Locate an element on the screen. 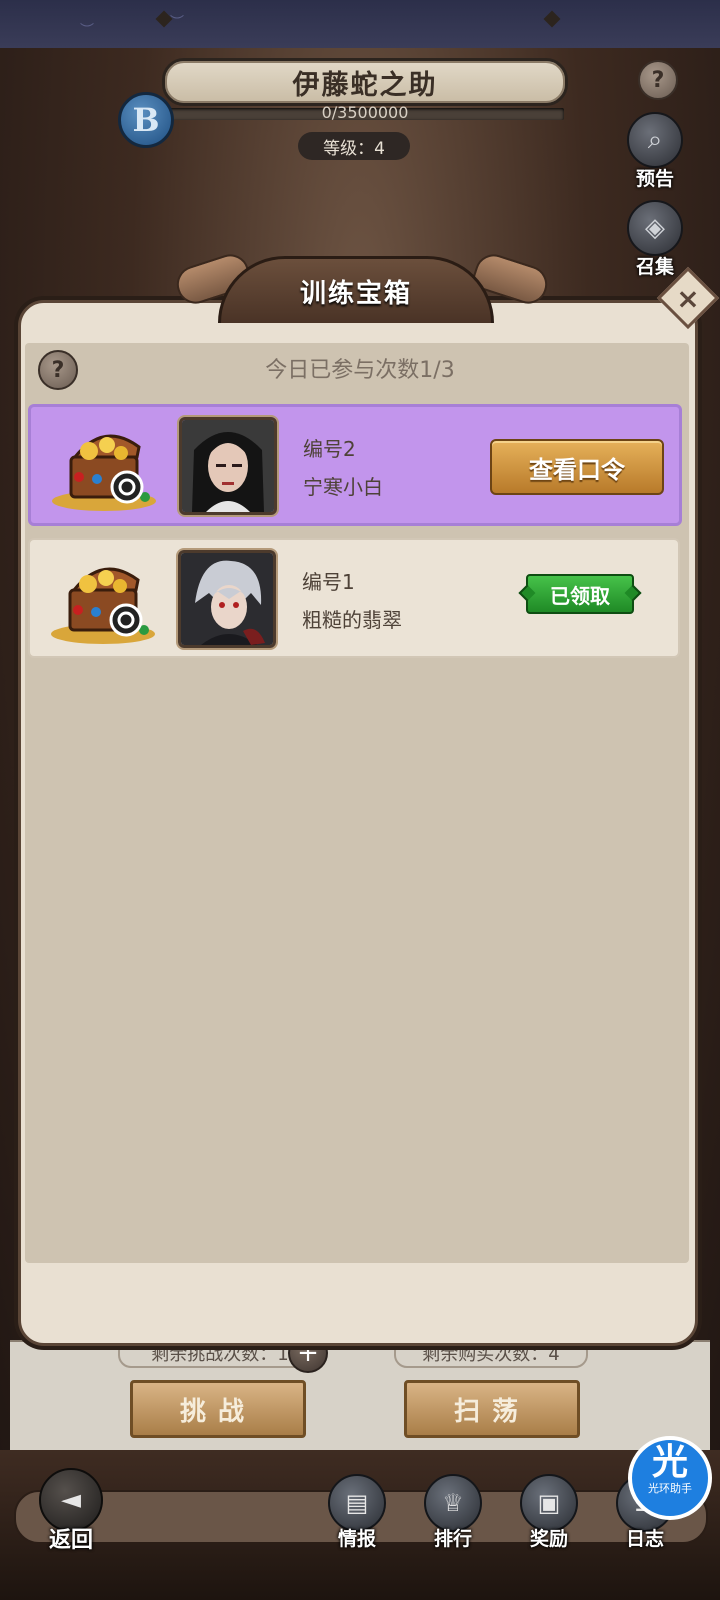 This screenshot has width=720, height=1600. boss-name: 伊藤蛇之助 is located at coordinates (365, 85).